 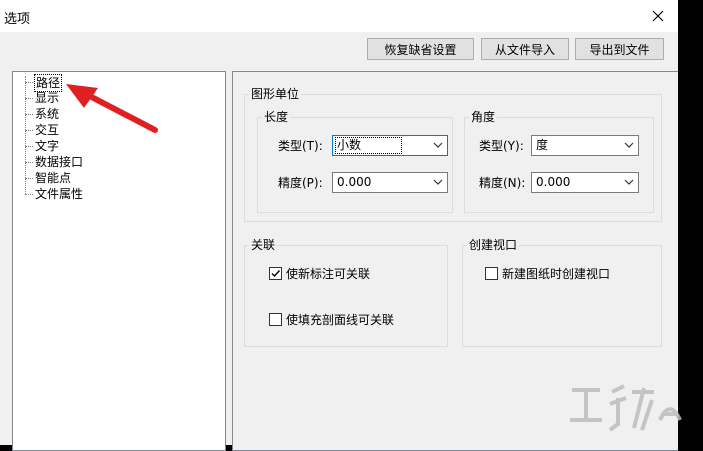 I want to click on tree-item-text: 文字, so click(x=47, y=146).